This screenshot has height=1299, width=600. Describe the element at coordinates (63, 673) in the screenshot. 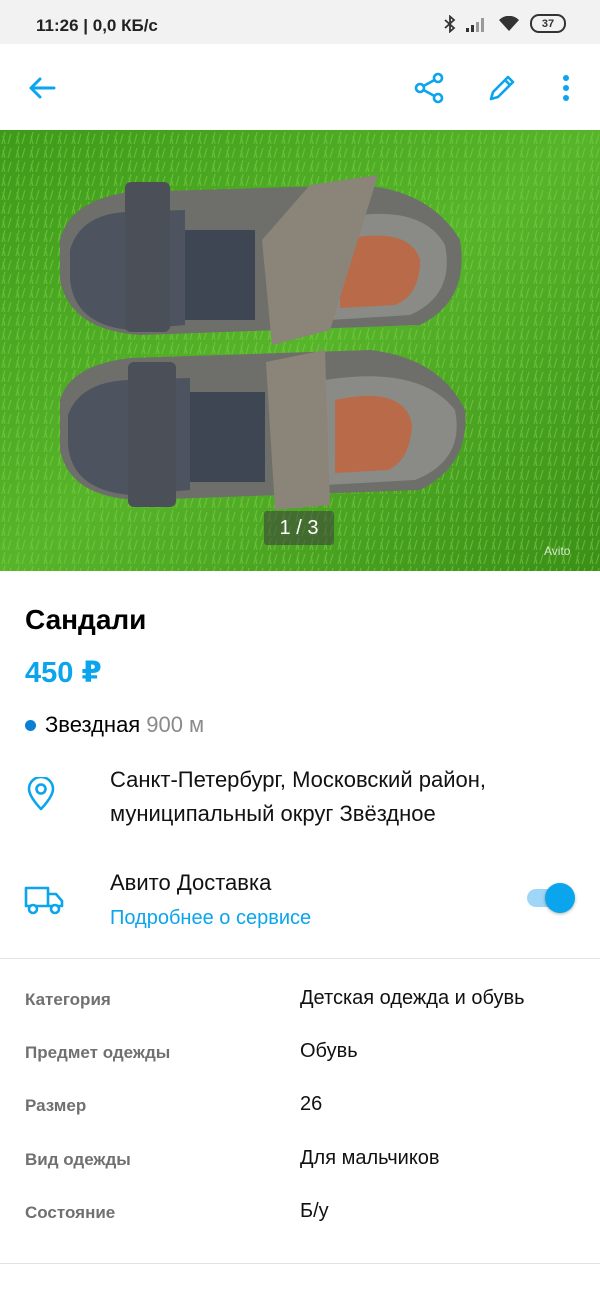

I see `listing-price: 450 ₽` at that location.